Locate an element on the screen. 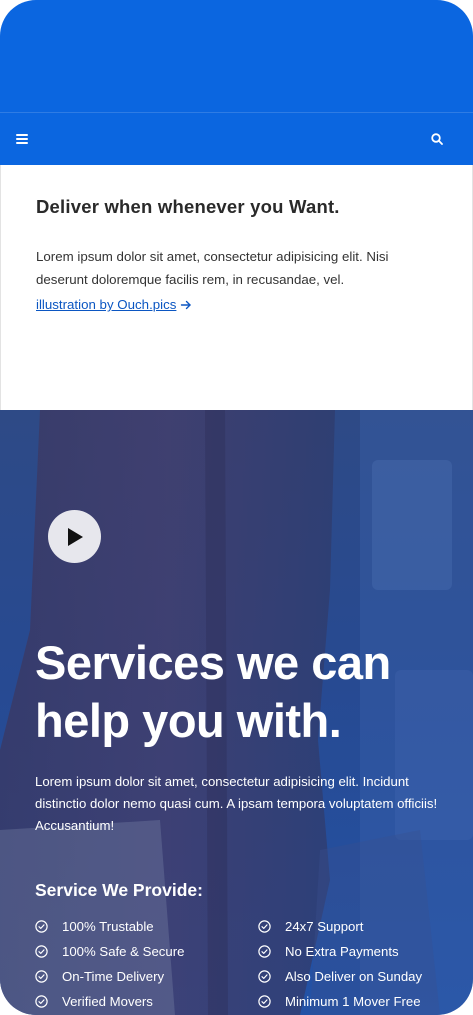 The height and width of the screenshot is (1015, 473). service-item-label: 100% Trustable is located at coordinates (108, 926).